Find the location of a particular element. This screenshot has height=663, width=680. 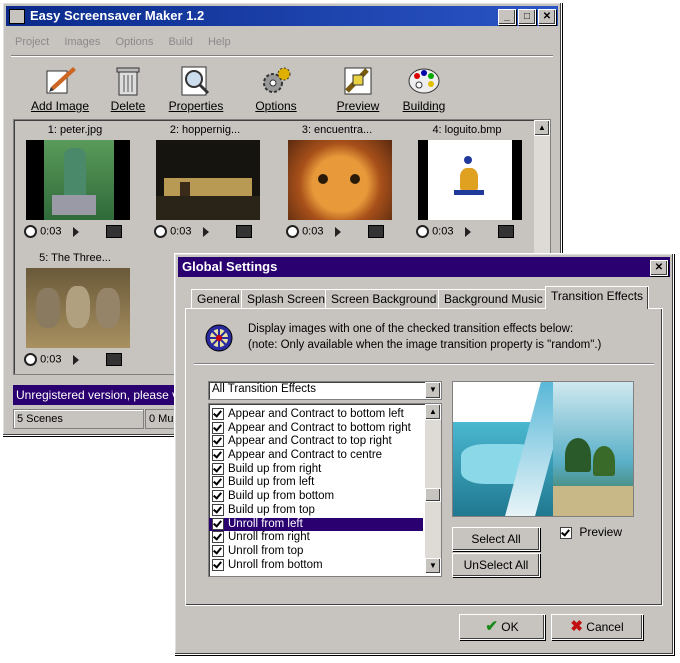

scene-duration: 0:03 is located at coordinates (51, 359).